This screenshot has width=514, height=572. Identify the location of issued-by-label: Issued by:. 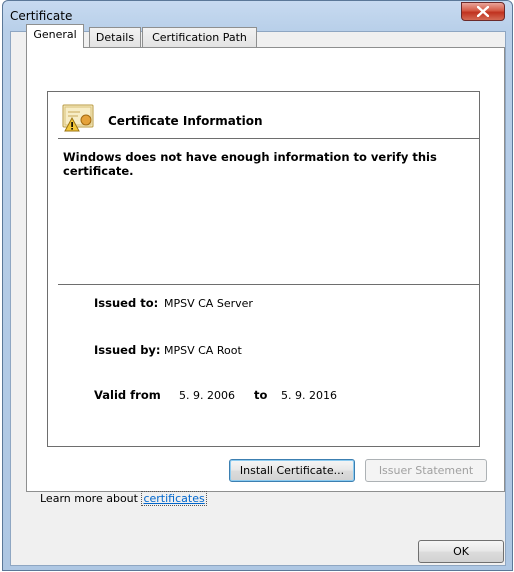
(127, 350).